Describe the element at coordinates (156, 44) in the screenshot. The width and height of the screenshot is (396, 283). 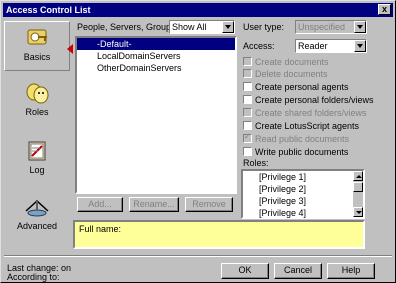
I see `list-item: -Default-` at that location.